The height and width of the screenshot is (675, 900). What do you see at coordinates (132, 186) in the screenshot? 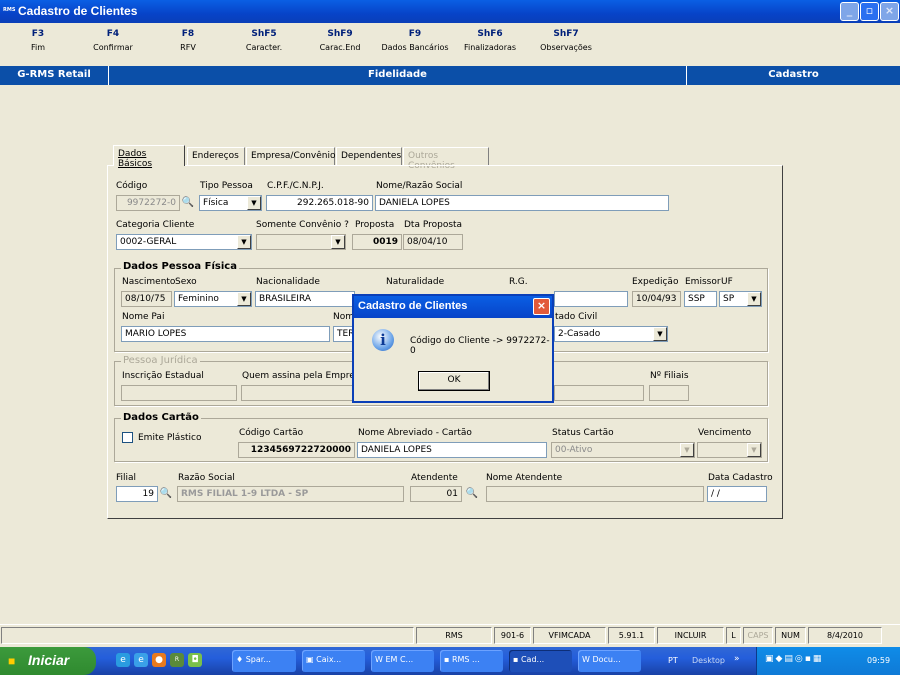
I see `codigo-label: Código` at bounding box center [132, 186].